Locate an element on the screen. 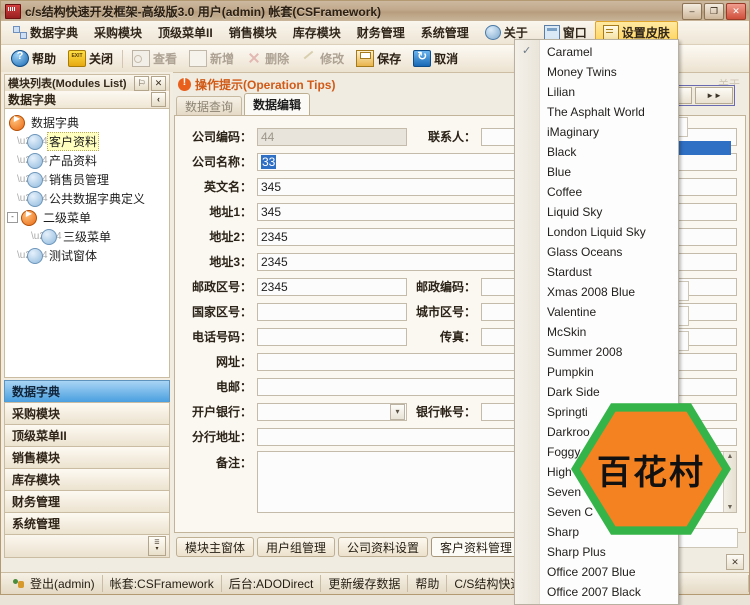 This screenshot has width=750, height=605. status-refresh-cache: 更新缓存数据 is located at coordinates (365, 583).